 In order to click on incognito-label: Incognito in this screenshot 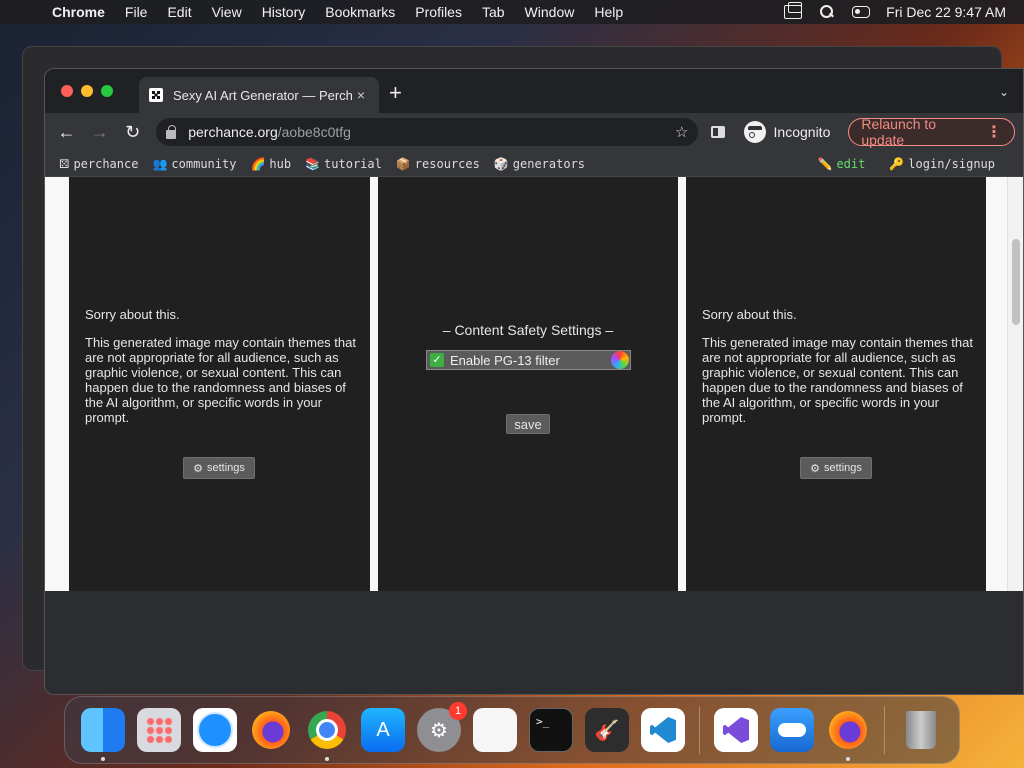, I will do `click(802, 132)`.